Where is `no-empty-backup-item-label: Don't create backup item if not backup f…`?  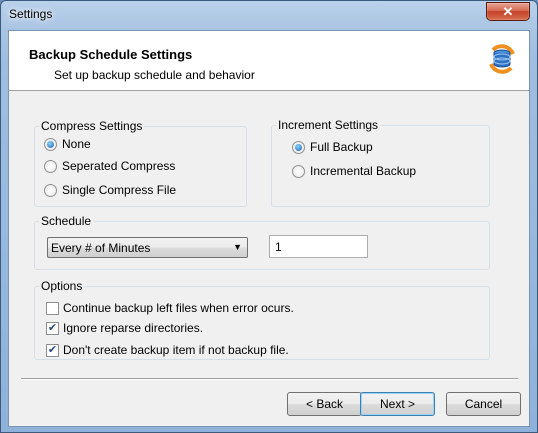 no-empty-backup-item-label: Don't create backup item if not backup f… is located at coordinates (176, 350).